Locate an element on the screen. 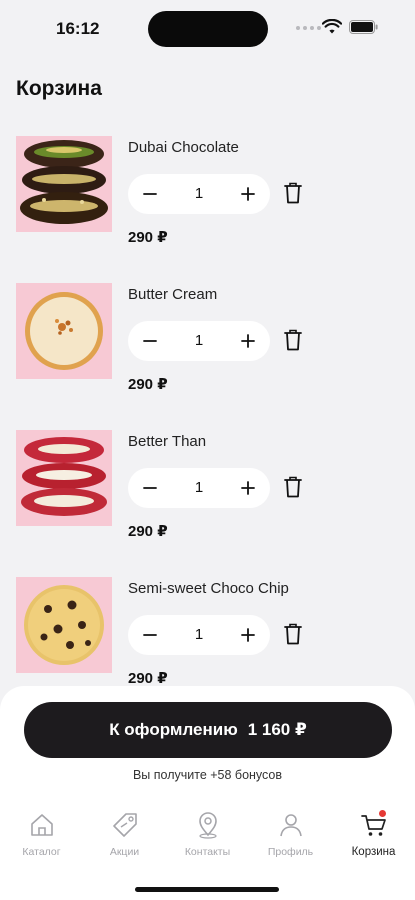 The height and width of the screenshot is (900, 415). tab-label: Корзина is located at coordinates (373, 852).